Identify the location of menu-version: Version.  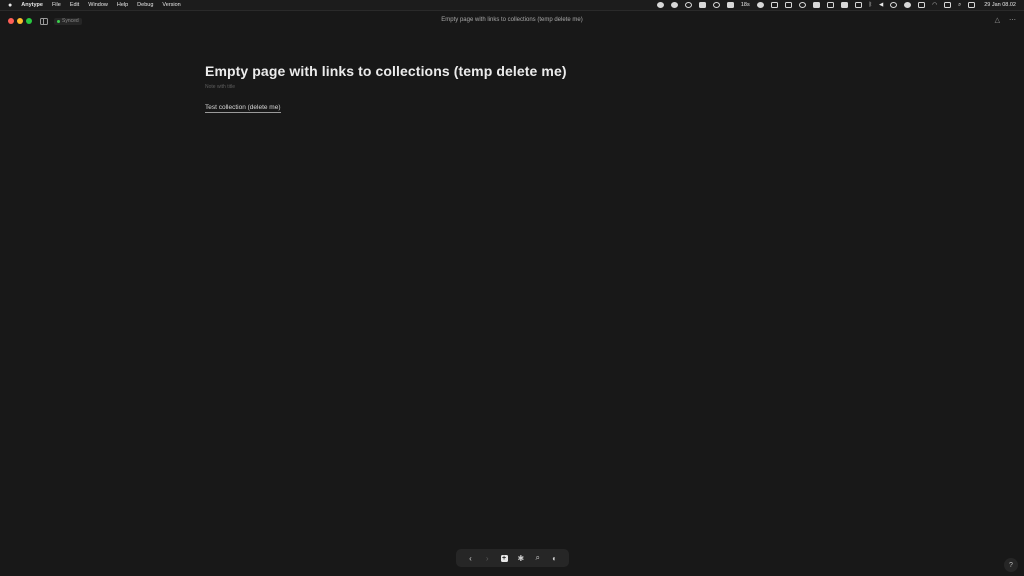
(171, 5).